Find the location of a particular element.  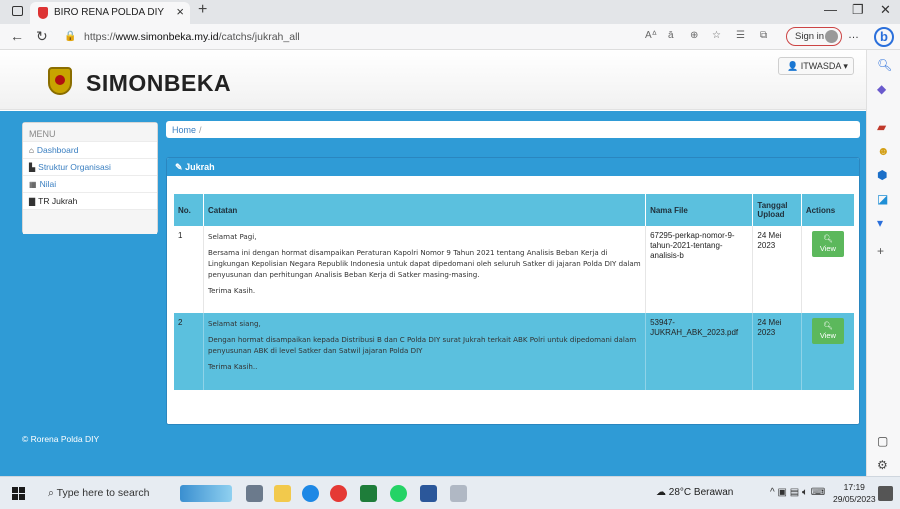

back-icon: ← is located at coordinates (17, 36).